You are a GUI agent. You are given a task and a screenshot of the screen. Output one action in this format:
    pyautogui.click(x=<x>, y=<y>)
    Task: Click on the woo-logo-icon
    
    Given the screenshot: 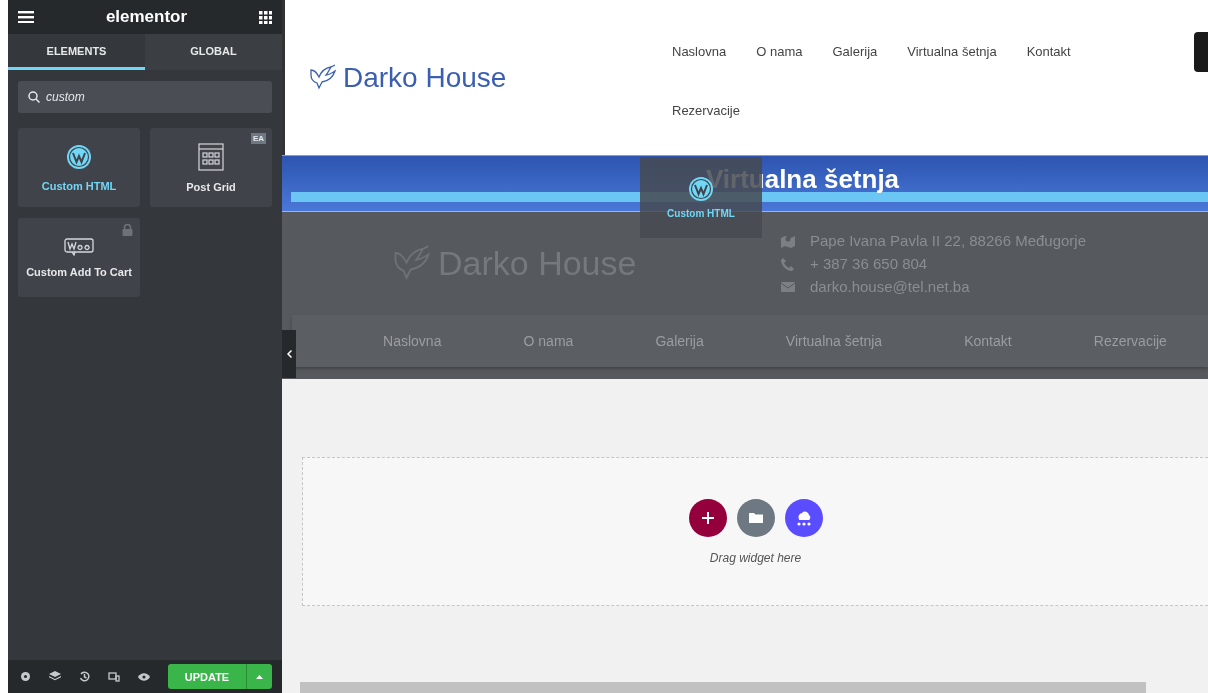 What is the action you would take?
    pyautogui.click(x=79, y=246)
    